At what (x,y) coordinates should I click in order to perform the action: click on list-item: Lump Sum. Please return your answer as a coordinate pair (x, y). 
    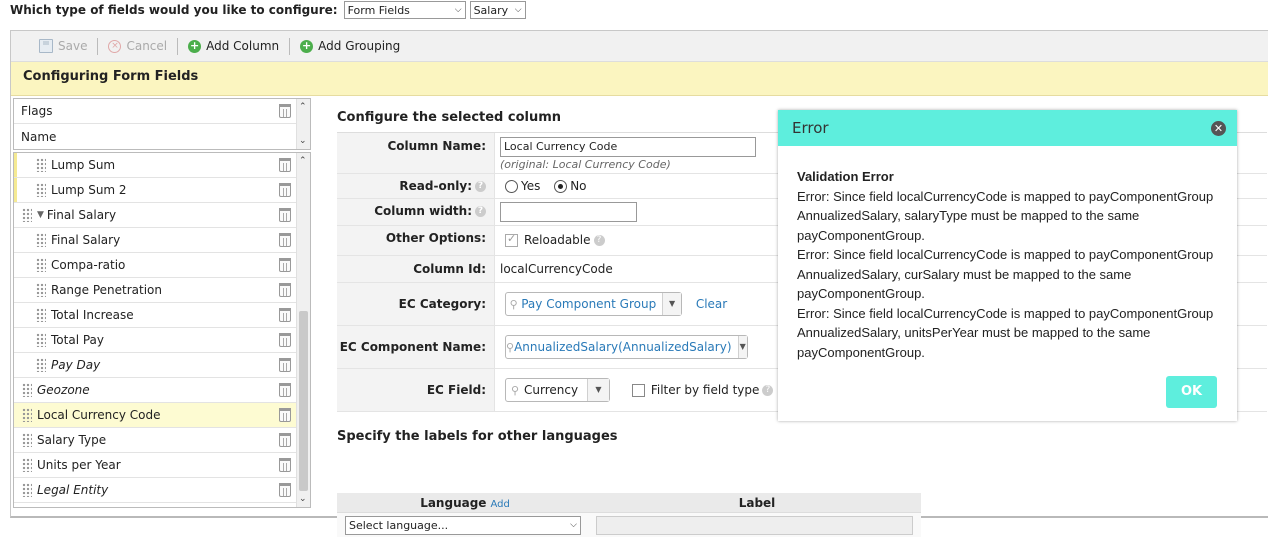
    Looking at the image, I should click on (155, 165).